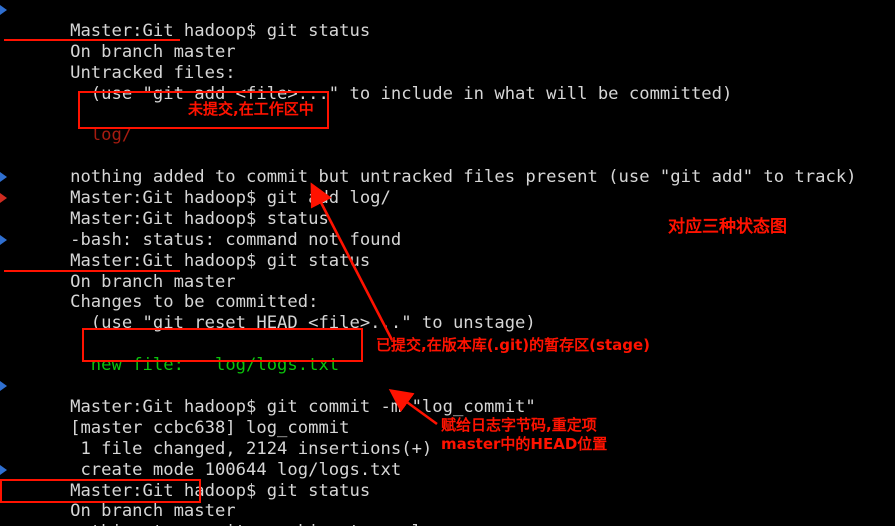 This screenshot has height=526, width=895. I want to click on terminal-line: Untracked files:, so click(447, 62).